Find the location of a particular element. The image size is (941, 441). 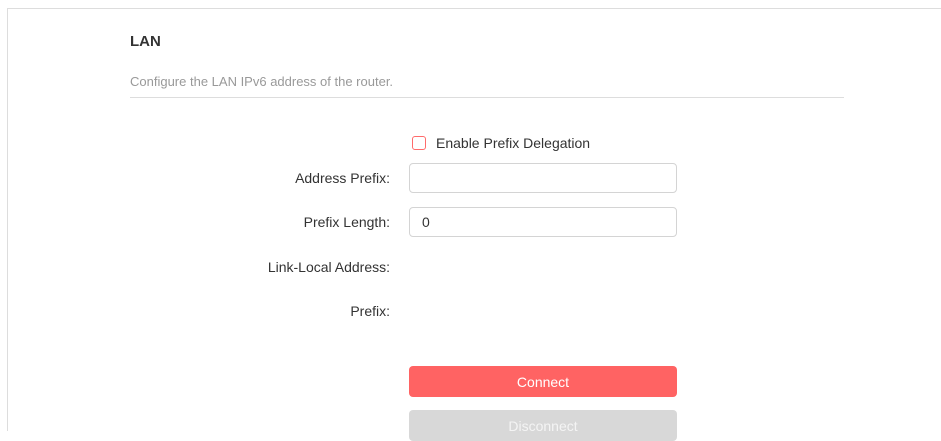

section-title: LAN is located at coordinates (145, 41).